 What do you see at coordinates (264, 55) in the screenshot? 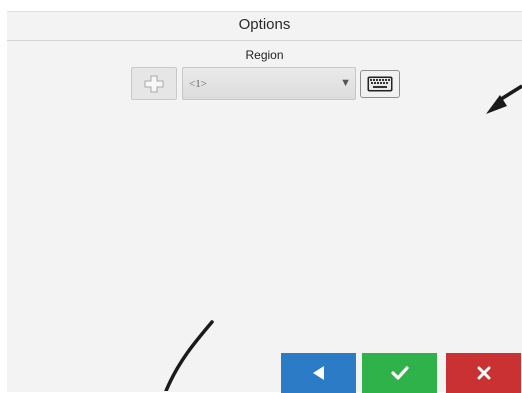
I see `region-label: Region` at bounding box center [264, 55].